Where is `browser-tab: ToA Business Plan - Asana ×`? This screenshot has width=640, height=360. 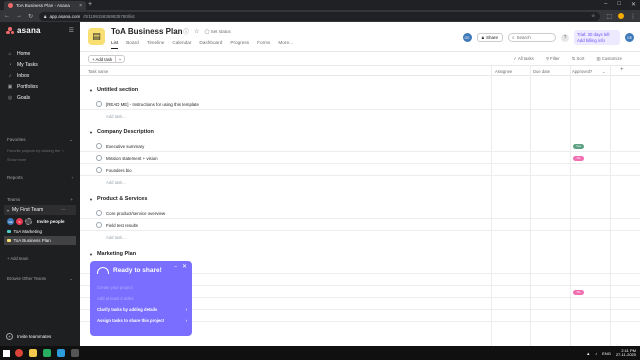 browser-tab: ToA Business Plan - Asana × is located at coordinates (45, 5).